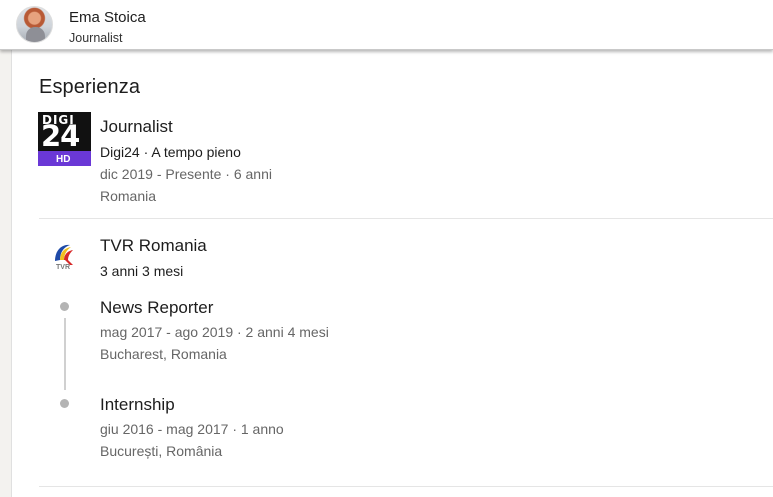 The width and height of the screenshot is (773, 497). I want to click on job-dates: dic 2019 - Presente · 6 anni, so click(186, 174).